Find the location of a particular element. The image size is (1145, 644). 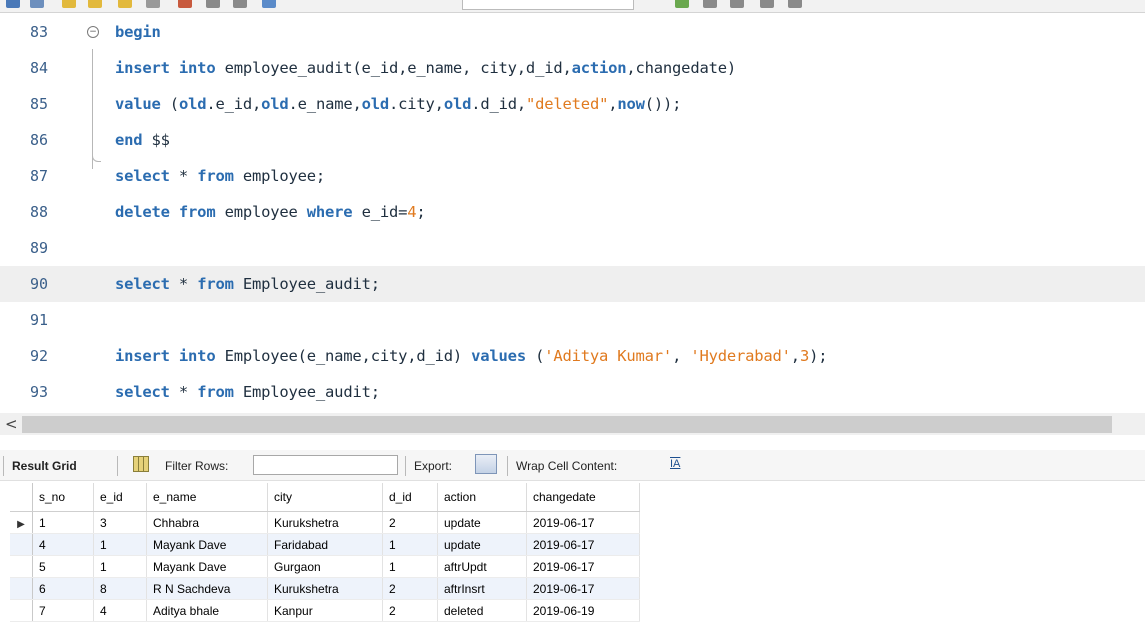

code-line: 90 select * from Employee_audit; is located at coordinates (572, 284).